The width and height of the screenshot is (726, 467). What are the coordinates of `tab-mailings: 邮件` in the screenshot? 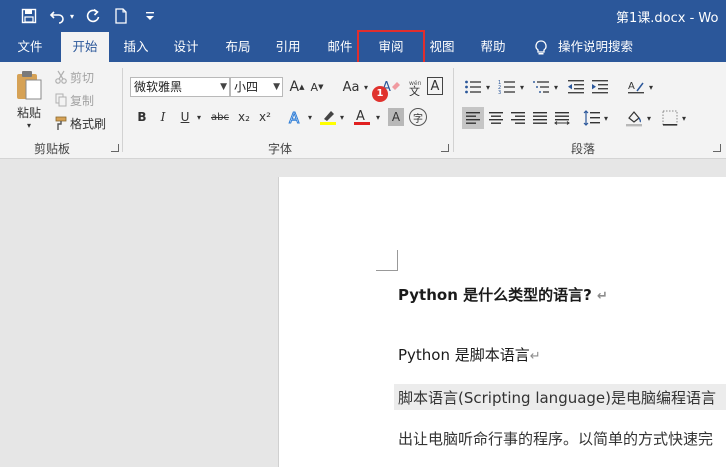 It's located at (340, 47).